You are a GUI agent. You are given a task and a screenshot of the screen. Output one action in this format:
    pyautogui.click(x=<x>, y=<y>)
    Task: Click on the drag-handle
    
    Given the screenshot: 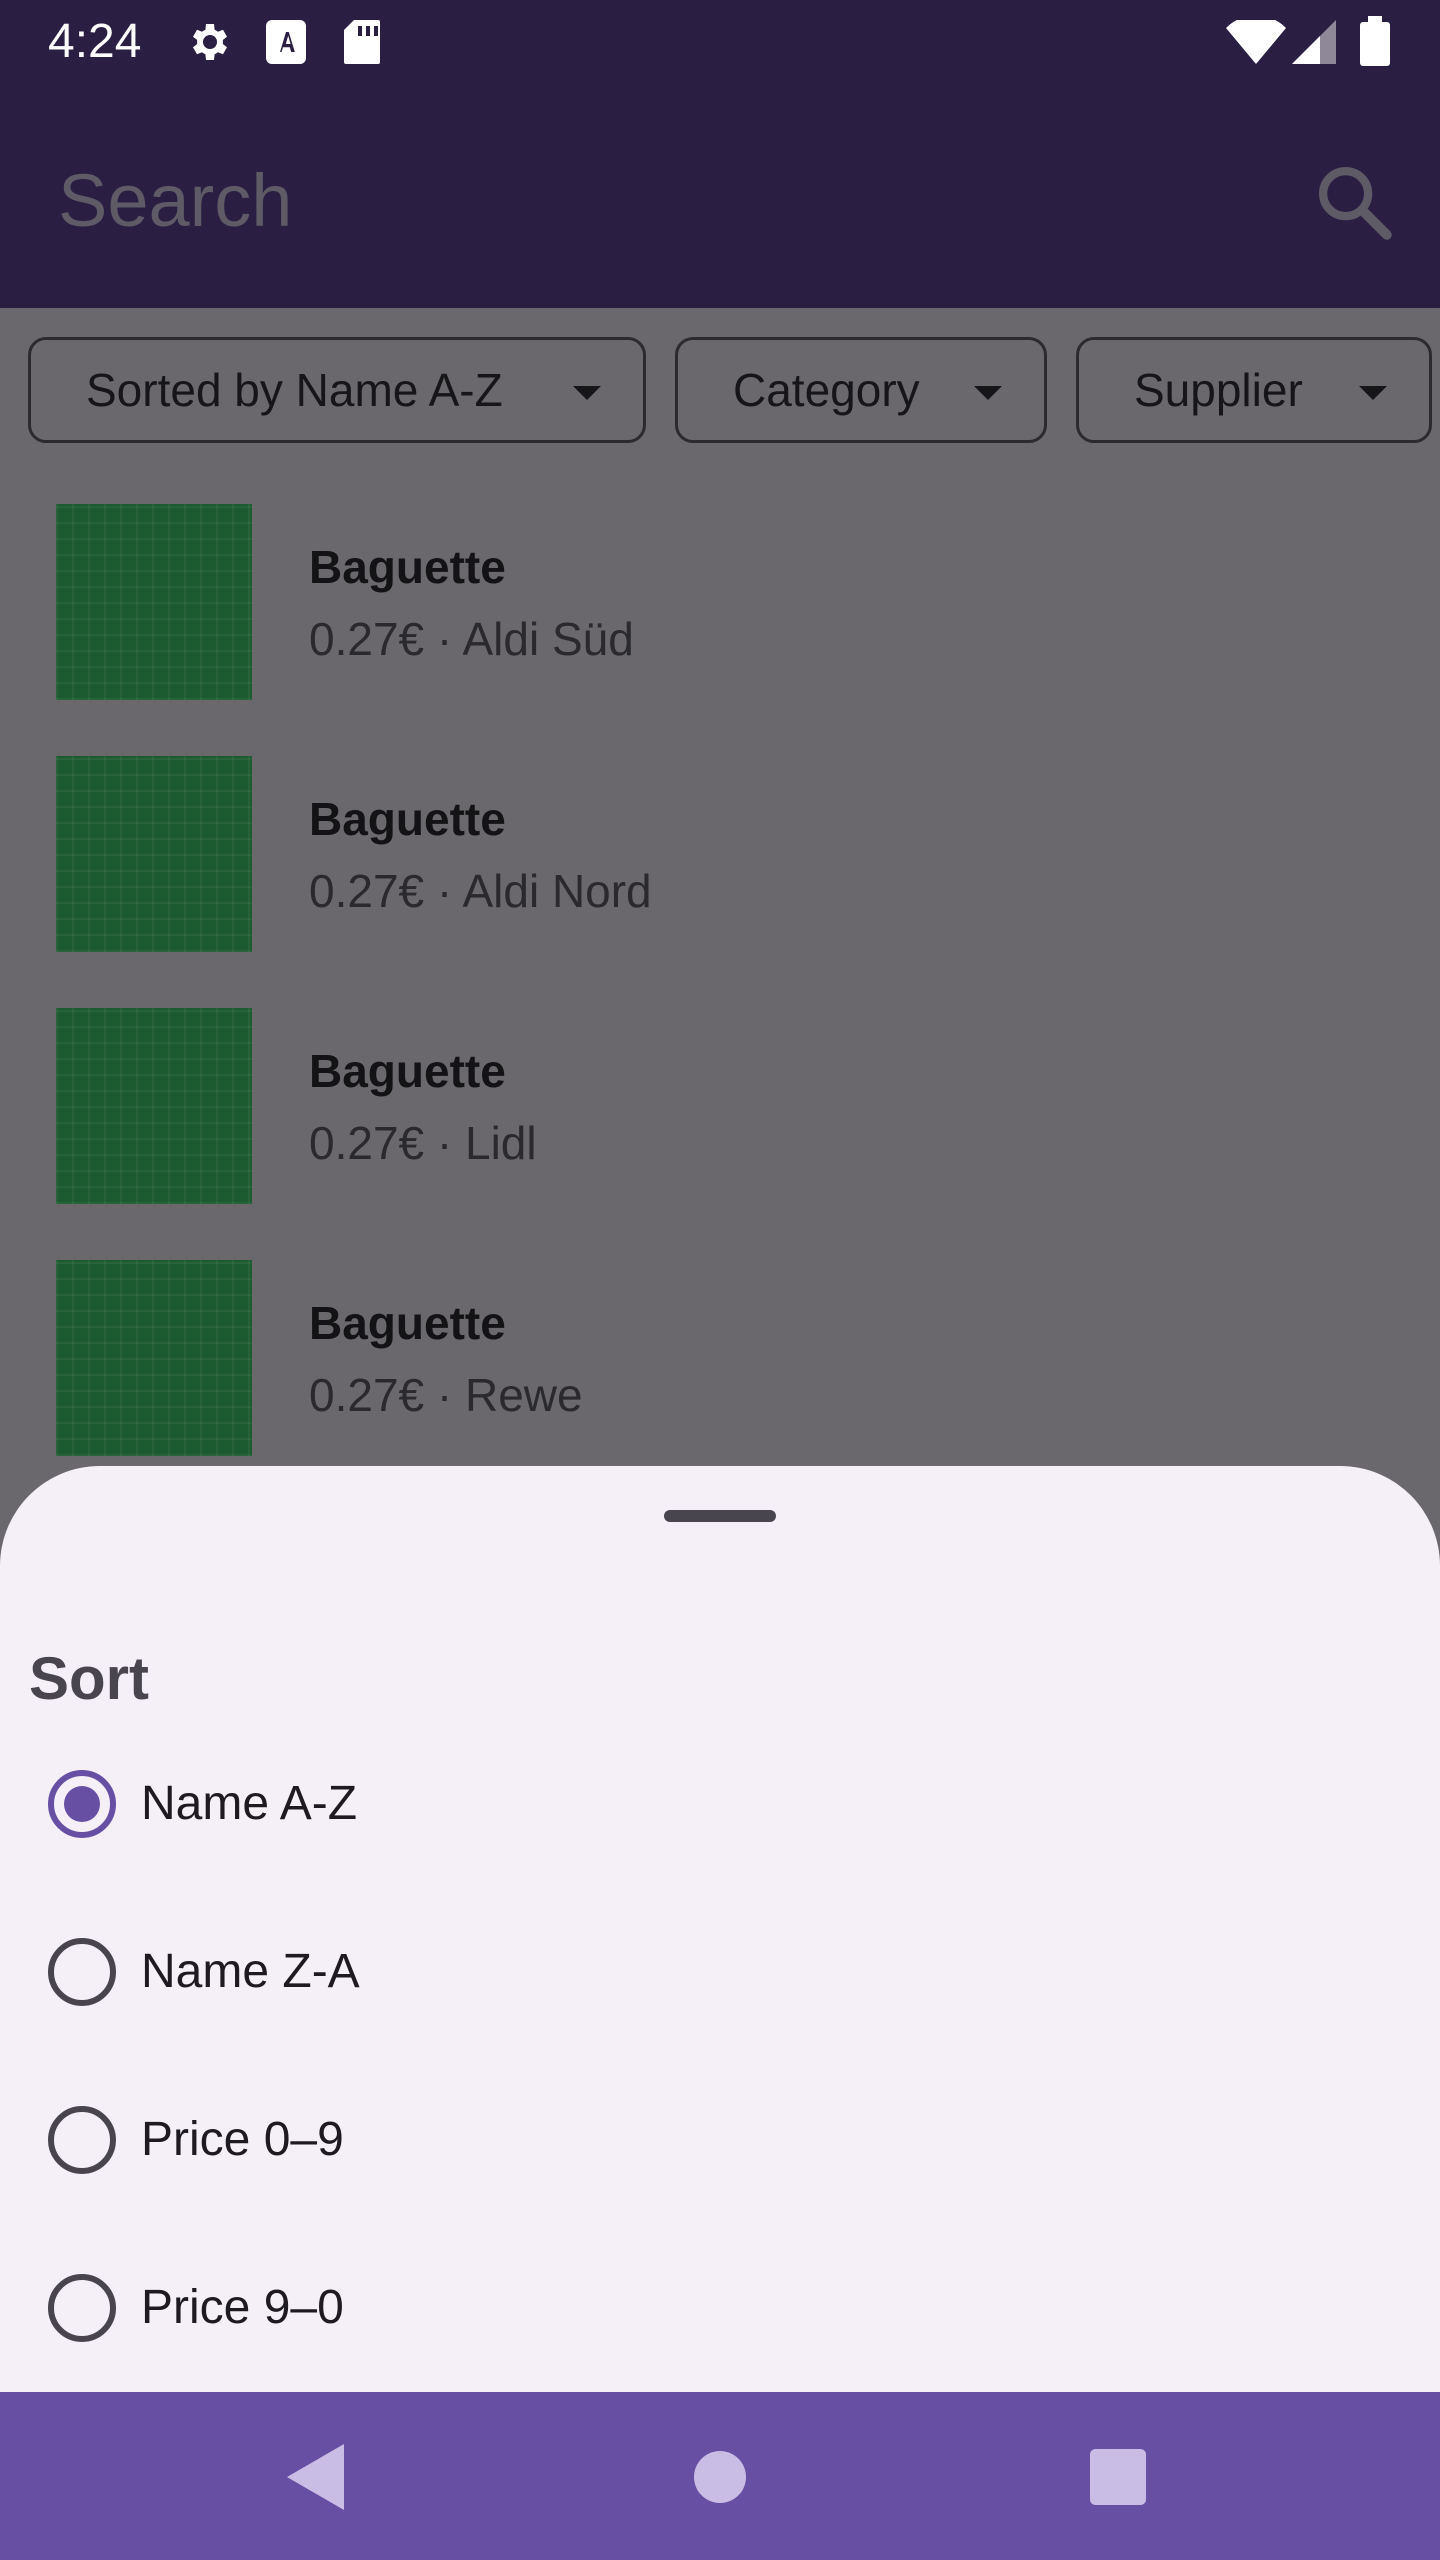 What is the action you would take?
    pyautogui.click(x=720, y=1516)
    